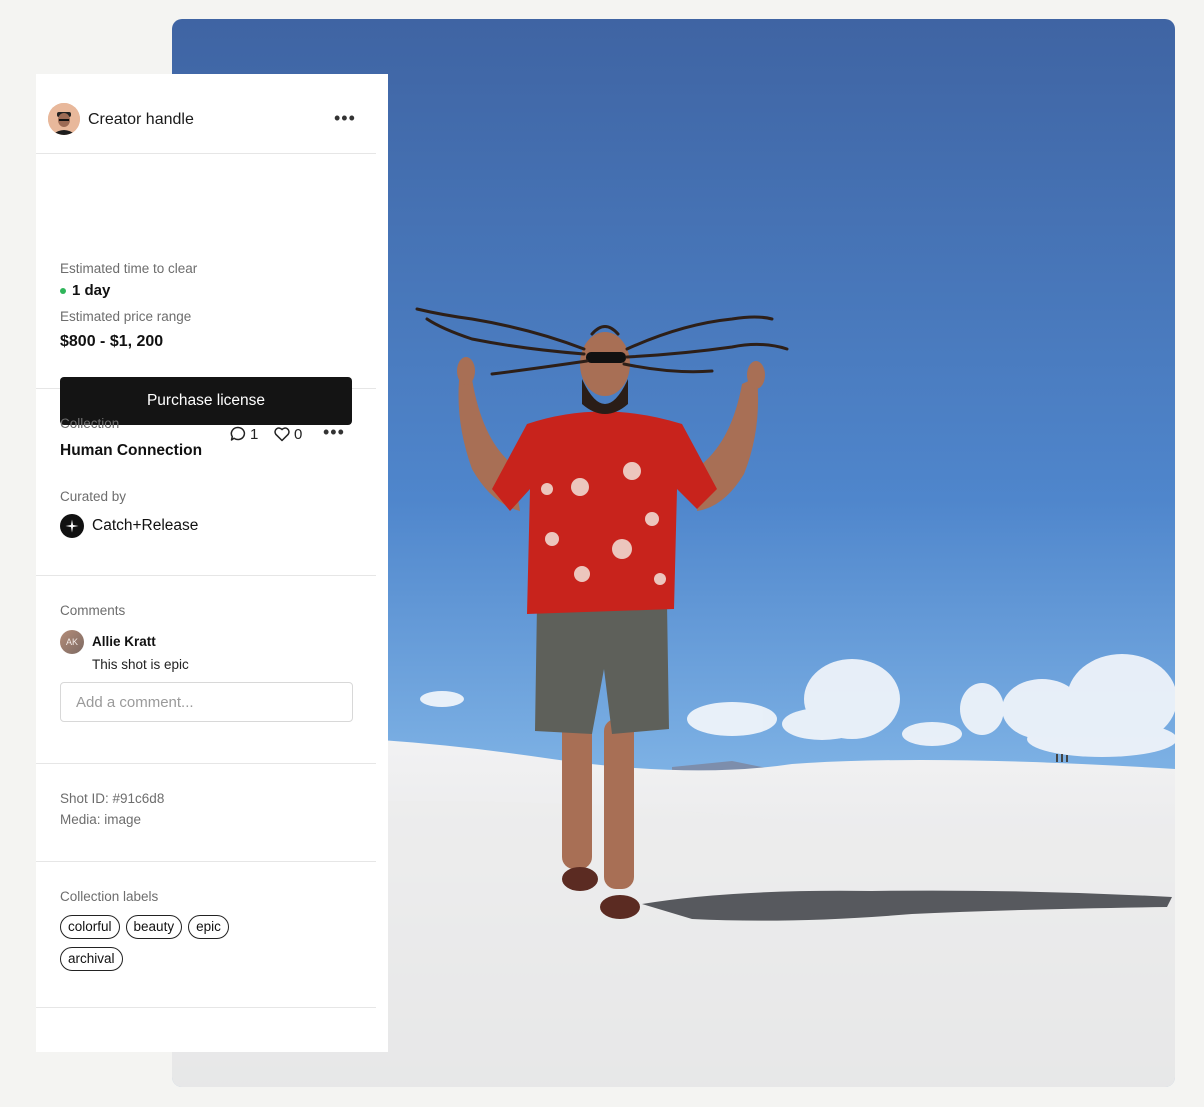 This screenshot has height=1107, width=1204. I want to click on collection-more-icon: •••, so click(334, 432).